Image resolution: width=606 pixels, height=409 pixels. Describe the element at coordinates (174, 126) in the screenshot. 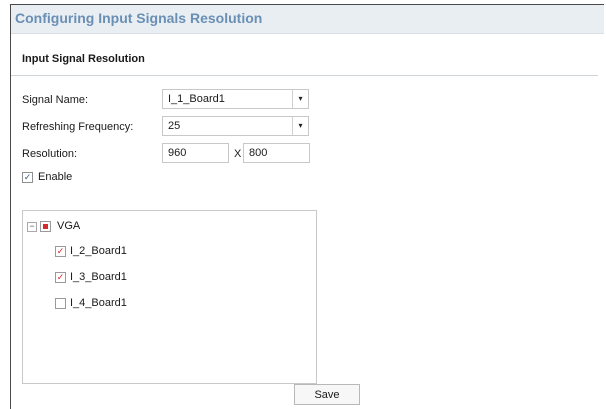

I see `refresh-frequency-value: 25` at that location.